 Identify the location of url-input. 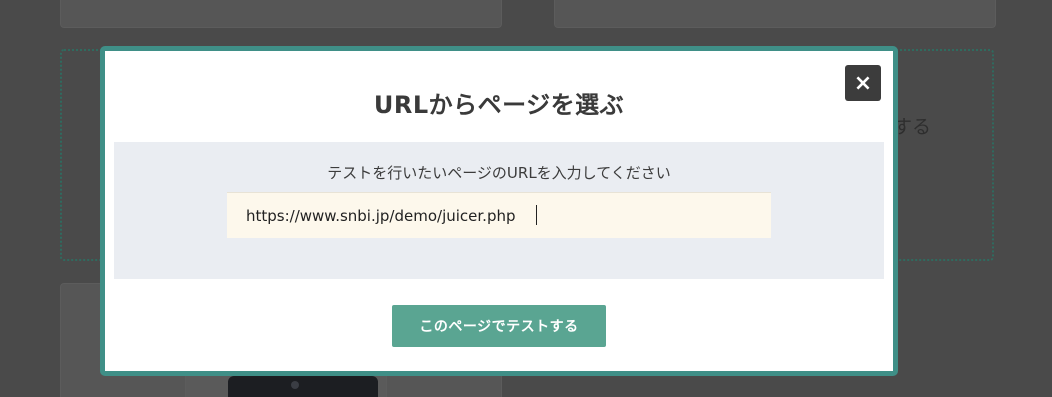
(499, 215).